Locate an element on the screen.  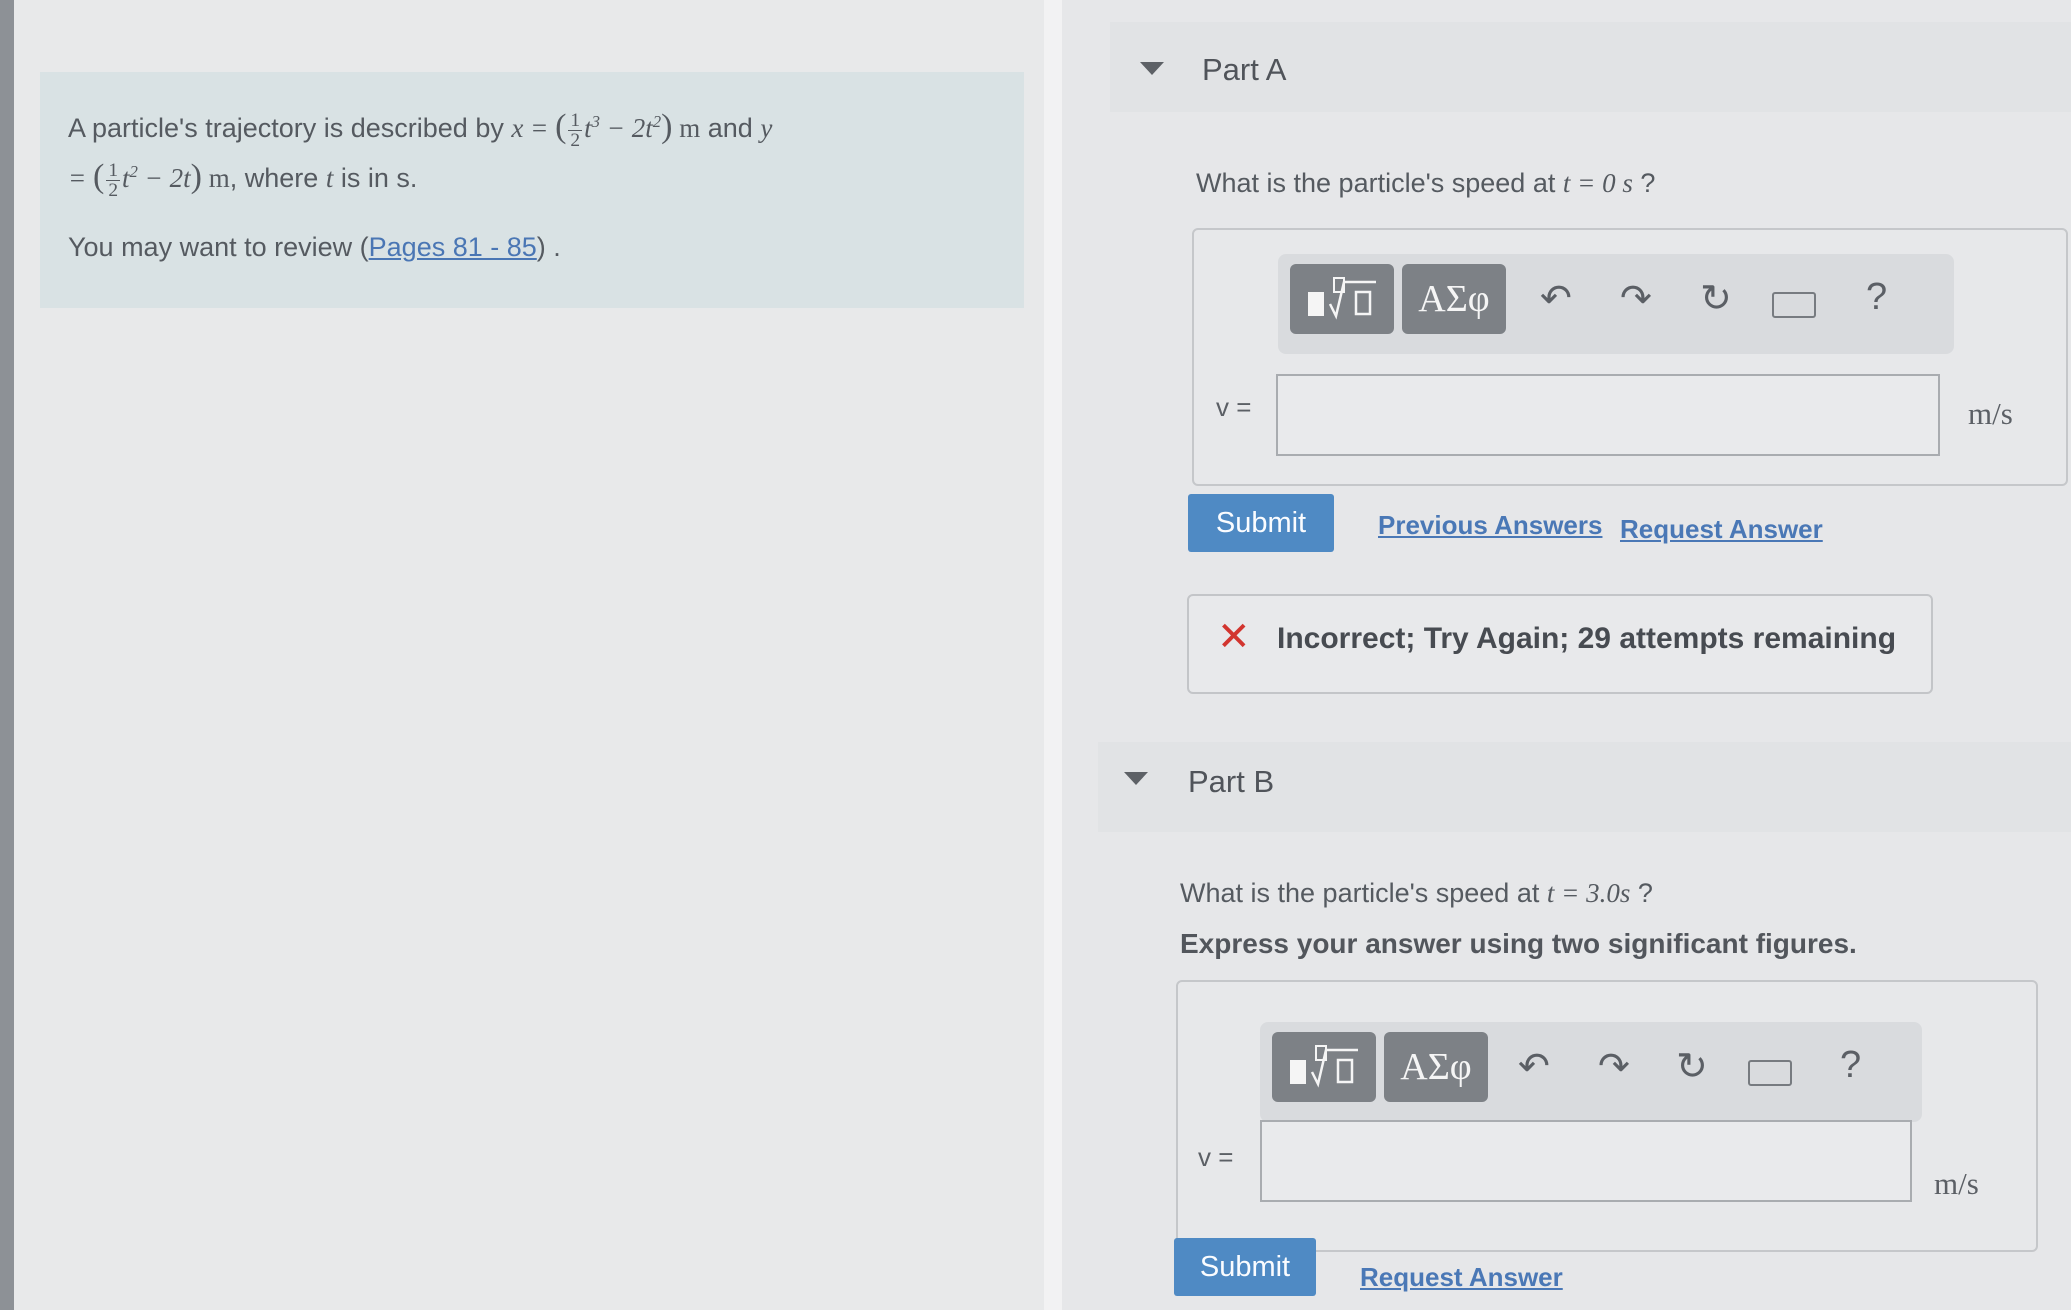
part-b-submit-button: Submit is located at coordinates (1245, 1267).